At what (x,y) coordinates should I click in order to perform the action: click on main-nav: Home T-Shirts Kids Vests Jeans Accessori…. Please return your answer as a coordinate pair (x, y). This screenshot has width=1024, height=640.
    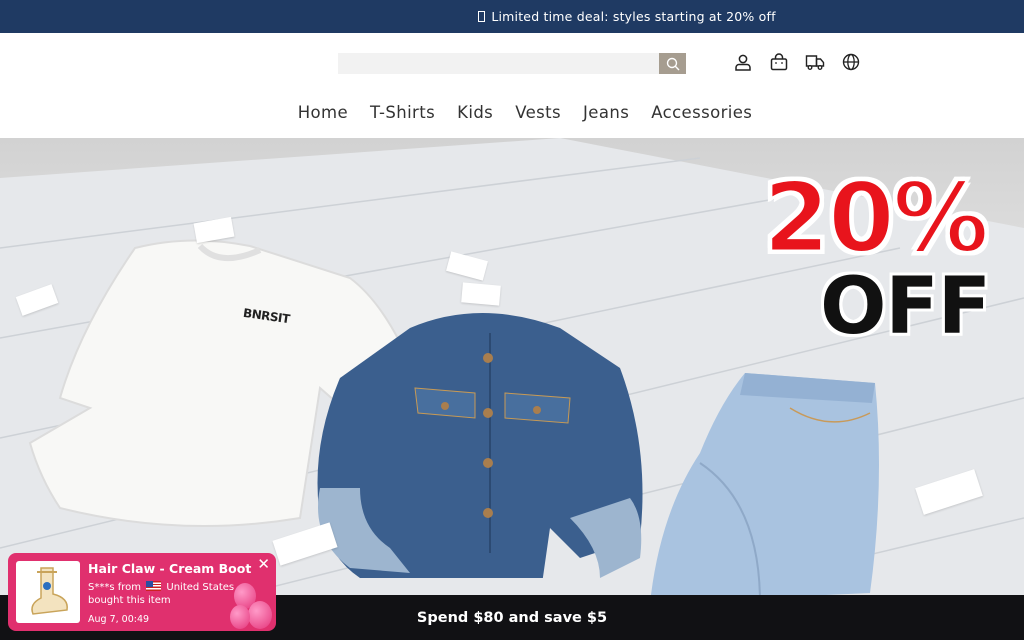
    Looking at the image, I should click on (512, 112).